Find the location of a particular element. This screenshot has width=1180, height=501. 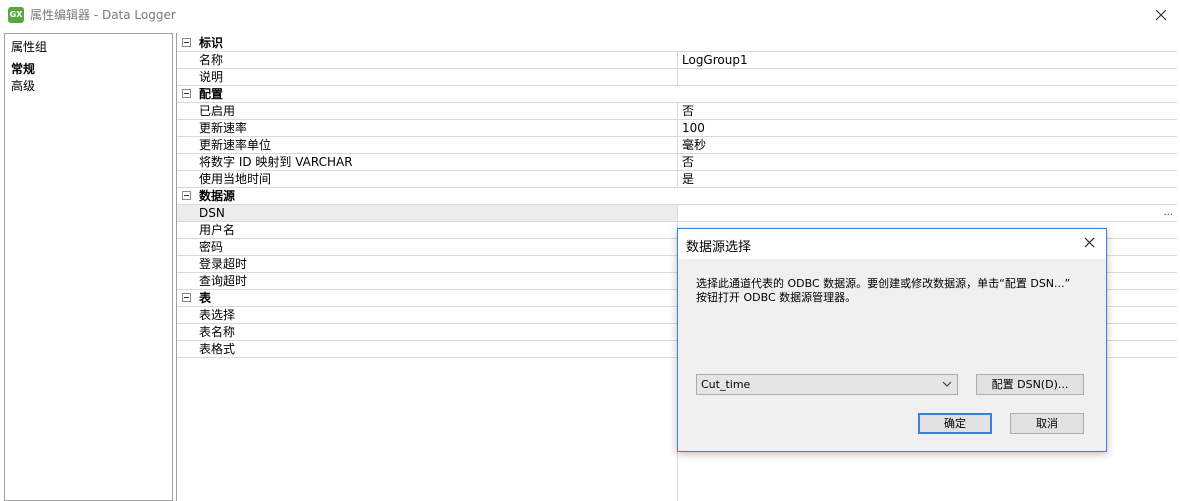

category-label: 标识 is located at coordinates (211, 43).